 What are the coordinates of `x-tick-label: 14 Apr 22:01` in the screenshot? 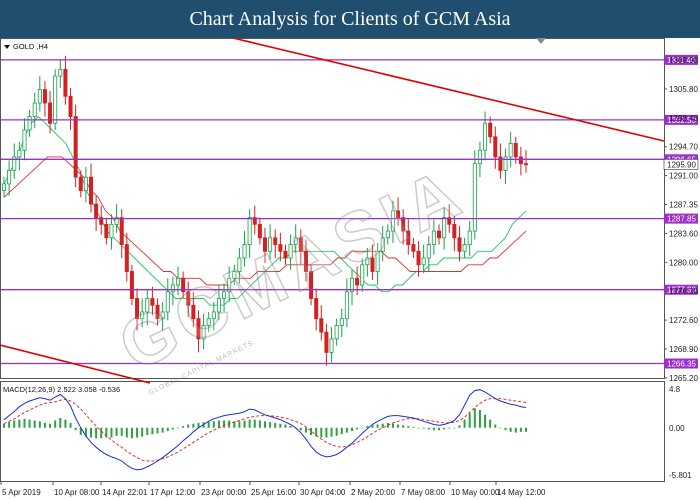 It's located at (125, 492).